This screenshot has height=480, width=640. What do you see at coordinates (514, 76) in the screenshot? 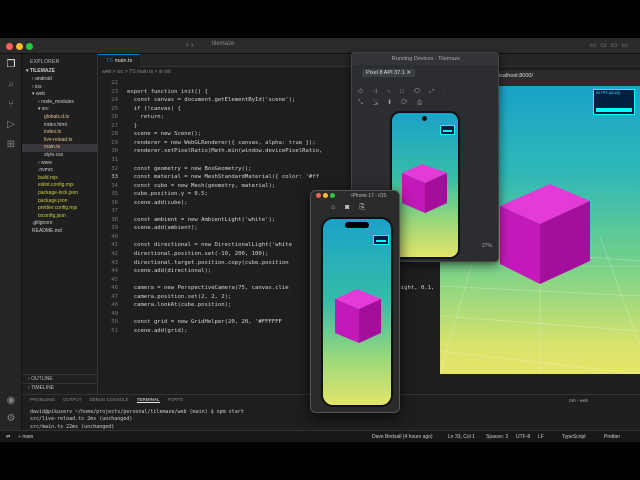
I see `url-bar: localhost:8000/` at bounding box center [514, 76].